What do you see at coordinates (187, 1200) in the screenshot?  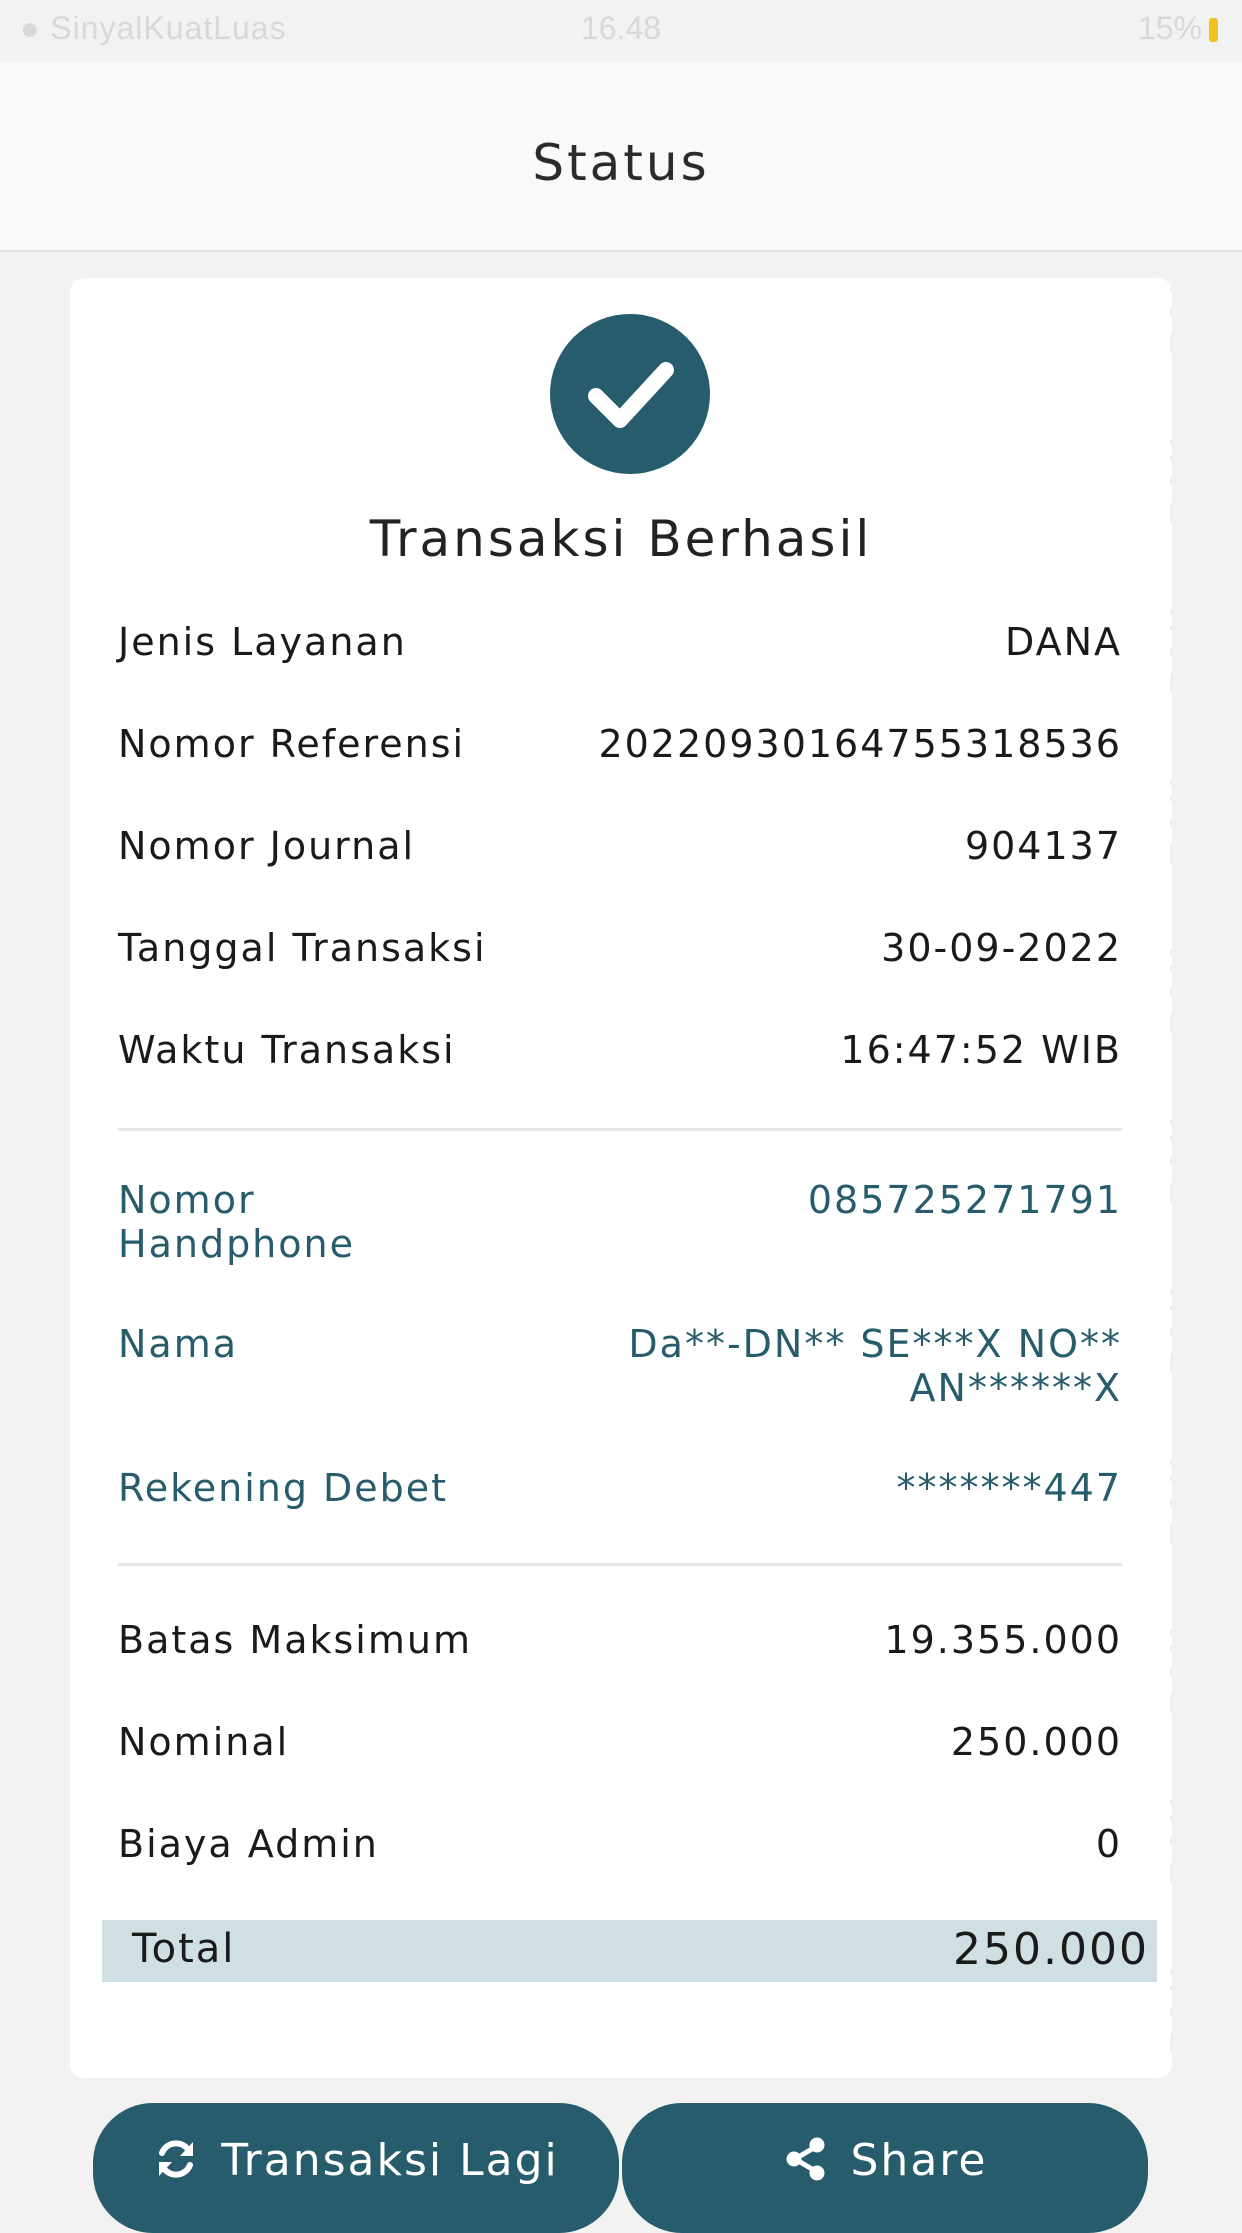 I see `phone-label-line1: Nomor` at bounding box center [187, 1200].